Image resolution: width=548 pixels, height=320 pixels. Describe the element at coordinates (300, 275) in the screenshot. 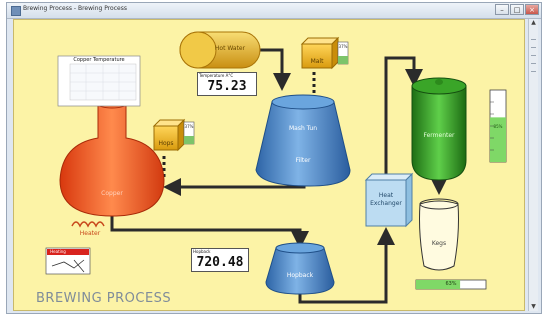

I see `hopback-label: Hopback` at that location.